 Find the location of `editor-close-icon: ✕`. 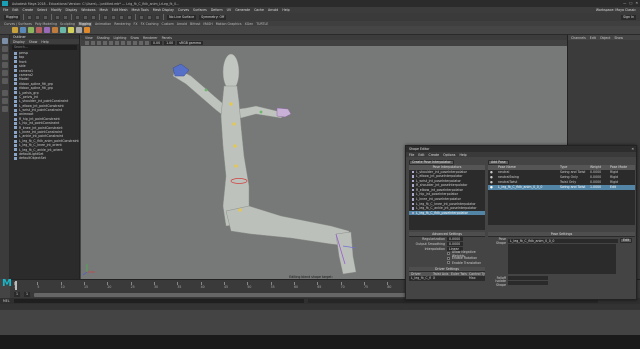

editor-close-icon: ✕ is located at coordinates (632, 149).